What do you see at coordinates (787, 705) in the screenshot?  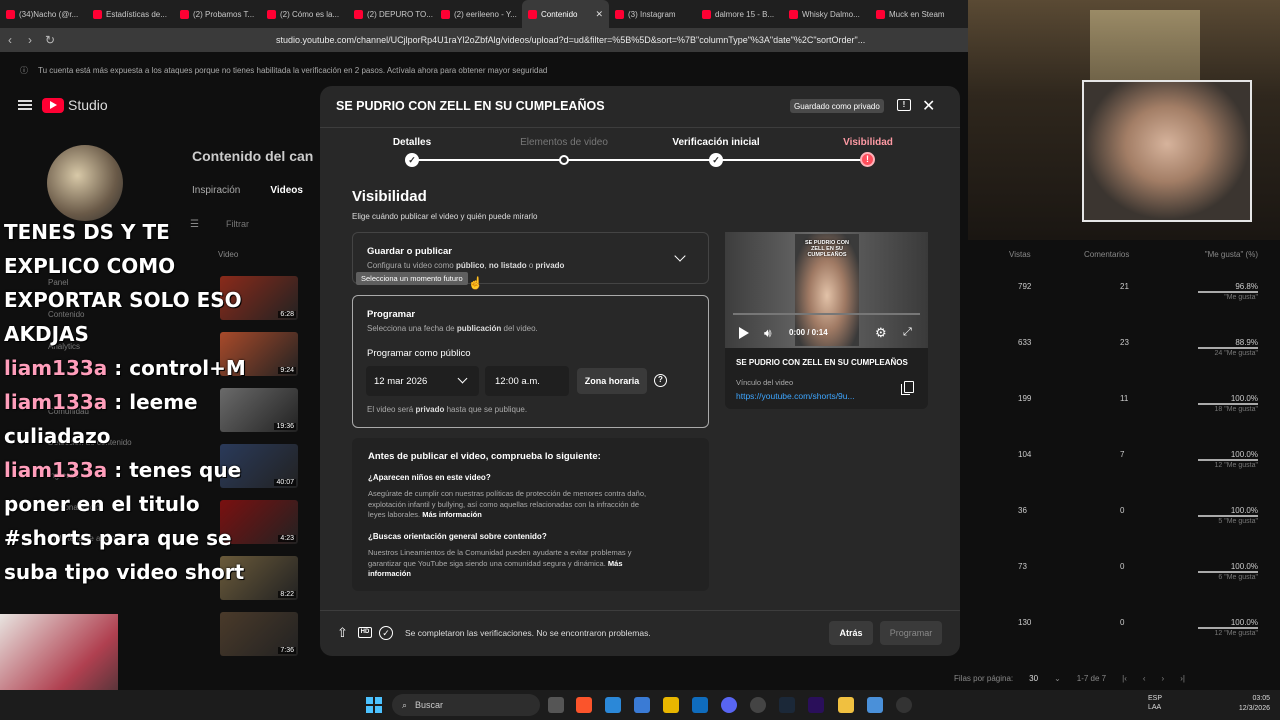 I see `steam-icon` at bounding box center [787, 705].